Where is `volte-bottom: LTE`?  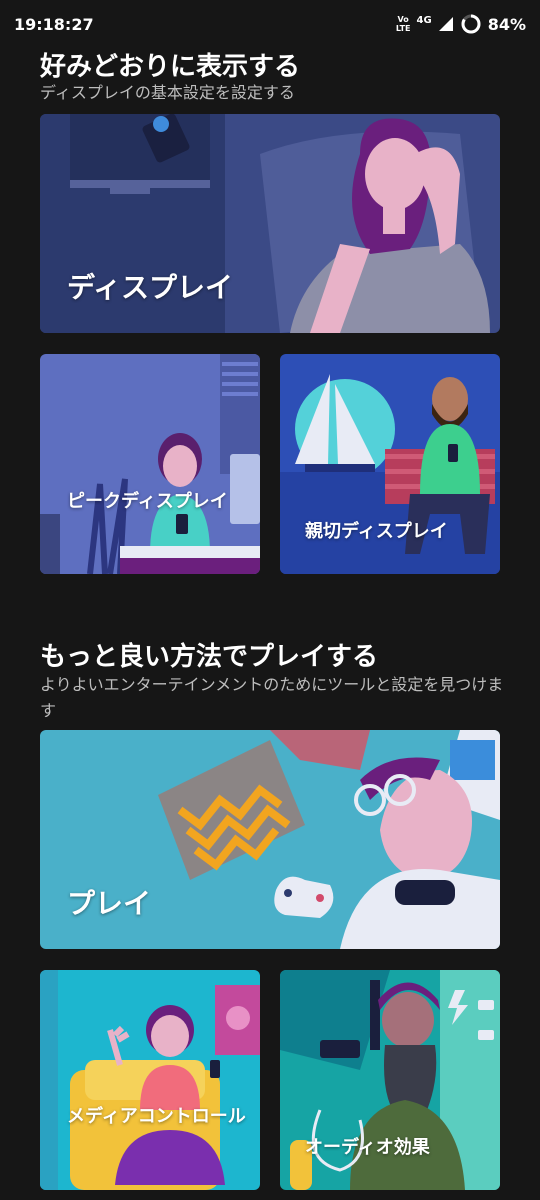 volte-bottom: LTE is located at coordinates (403, 28).